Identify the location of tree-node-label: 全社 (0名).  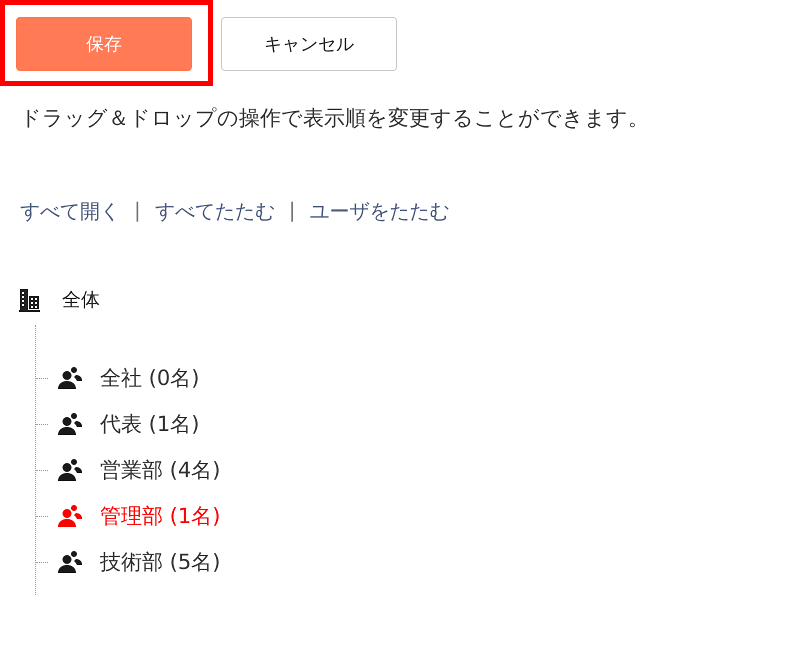
(150, 378).